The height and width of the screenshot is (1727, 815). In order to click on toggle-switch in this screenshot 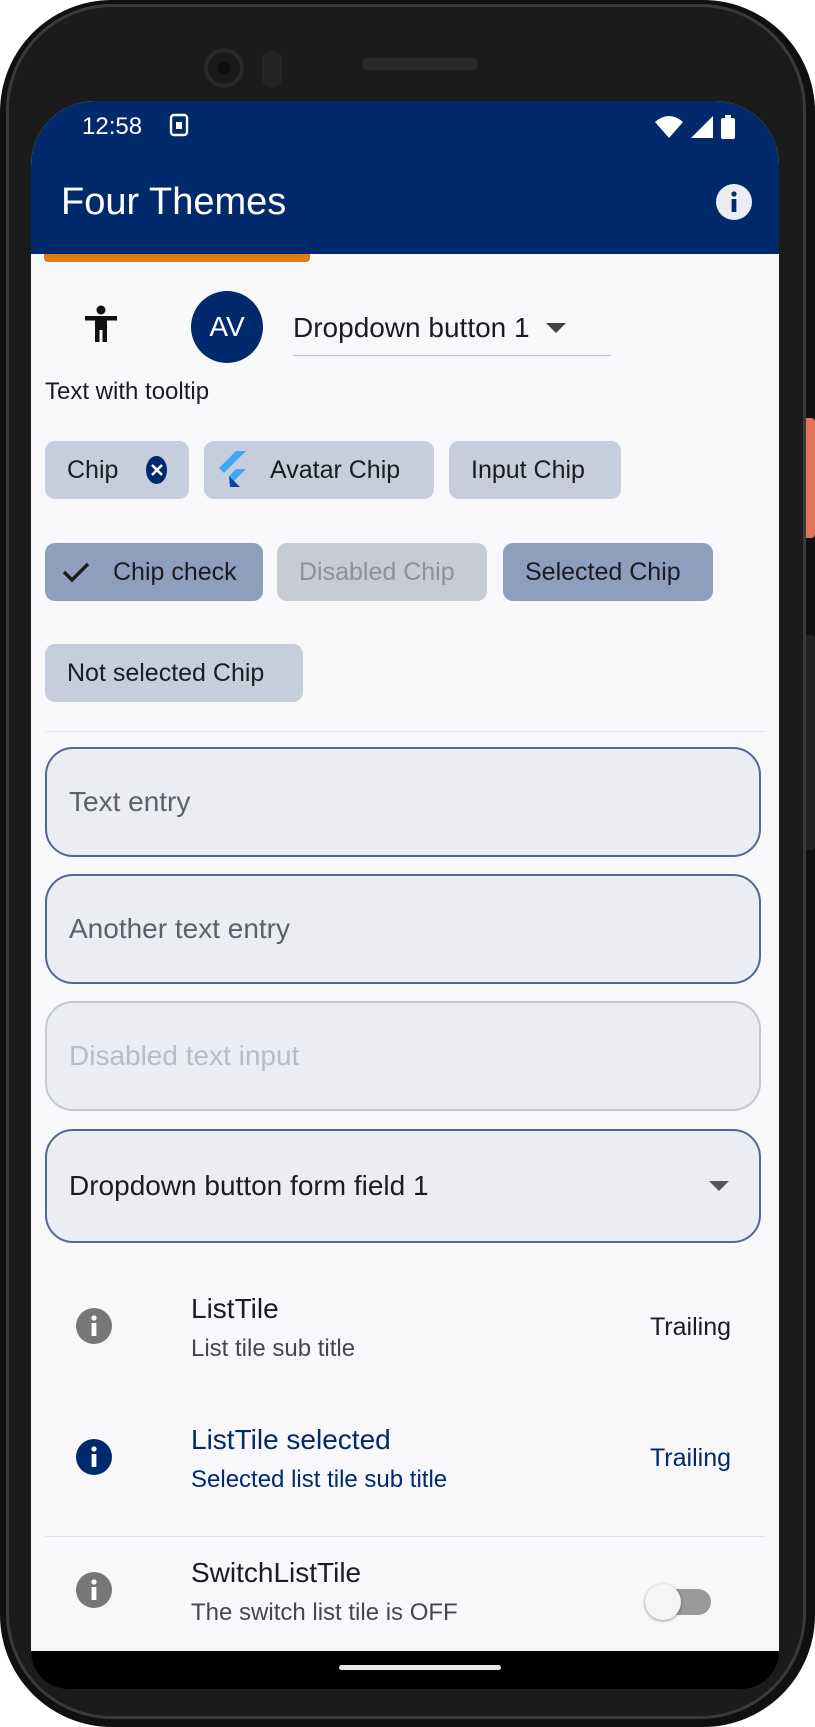, I will do `click(678, 1602)`.